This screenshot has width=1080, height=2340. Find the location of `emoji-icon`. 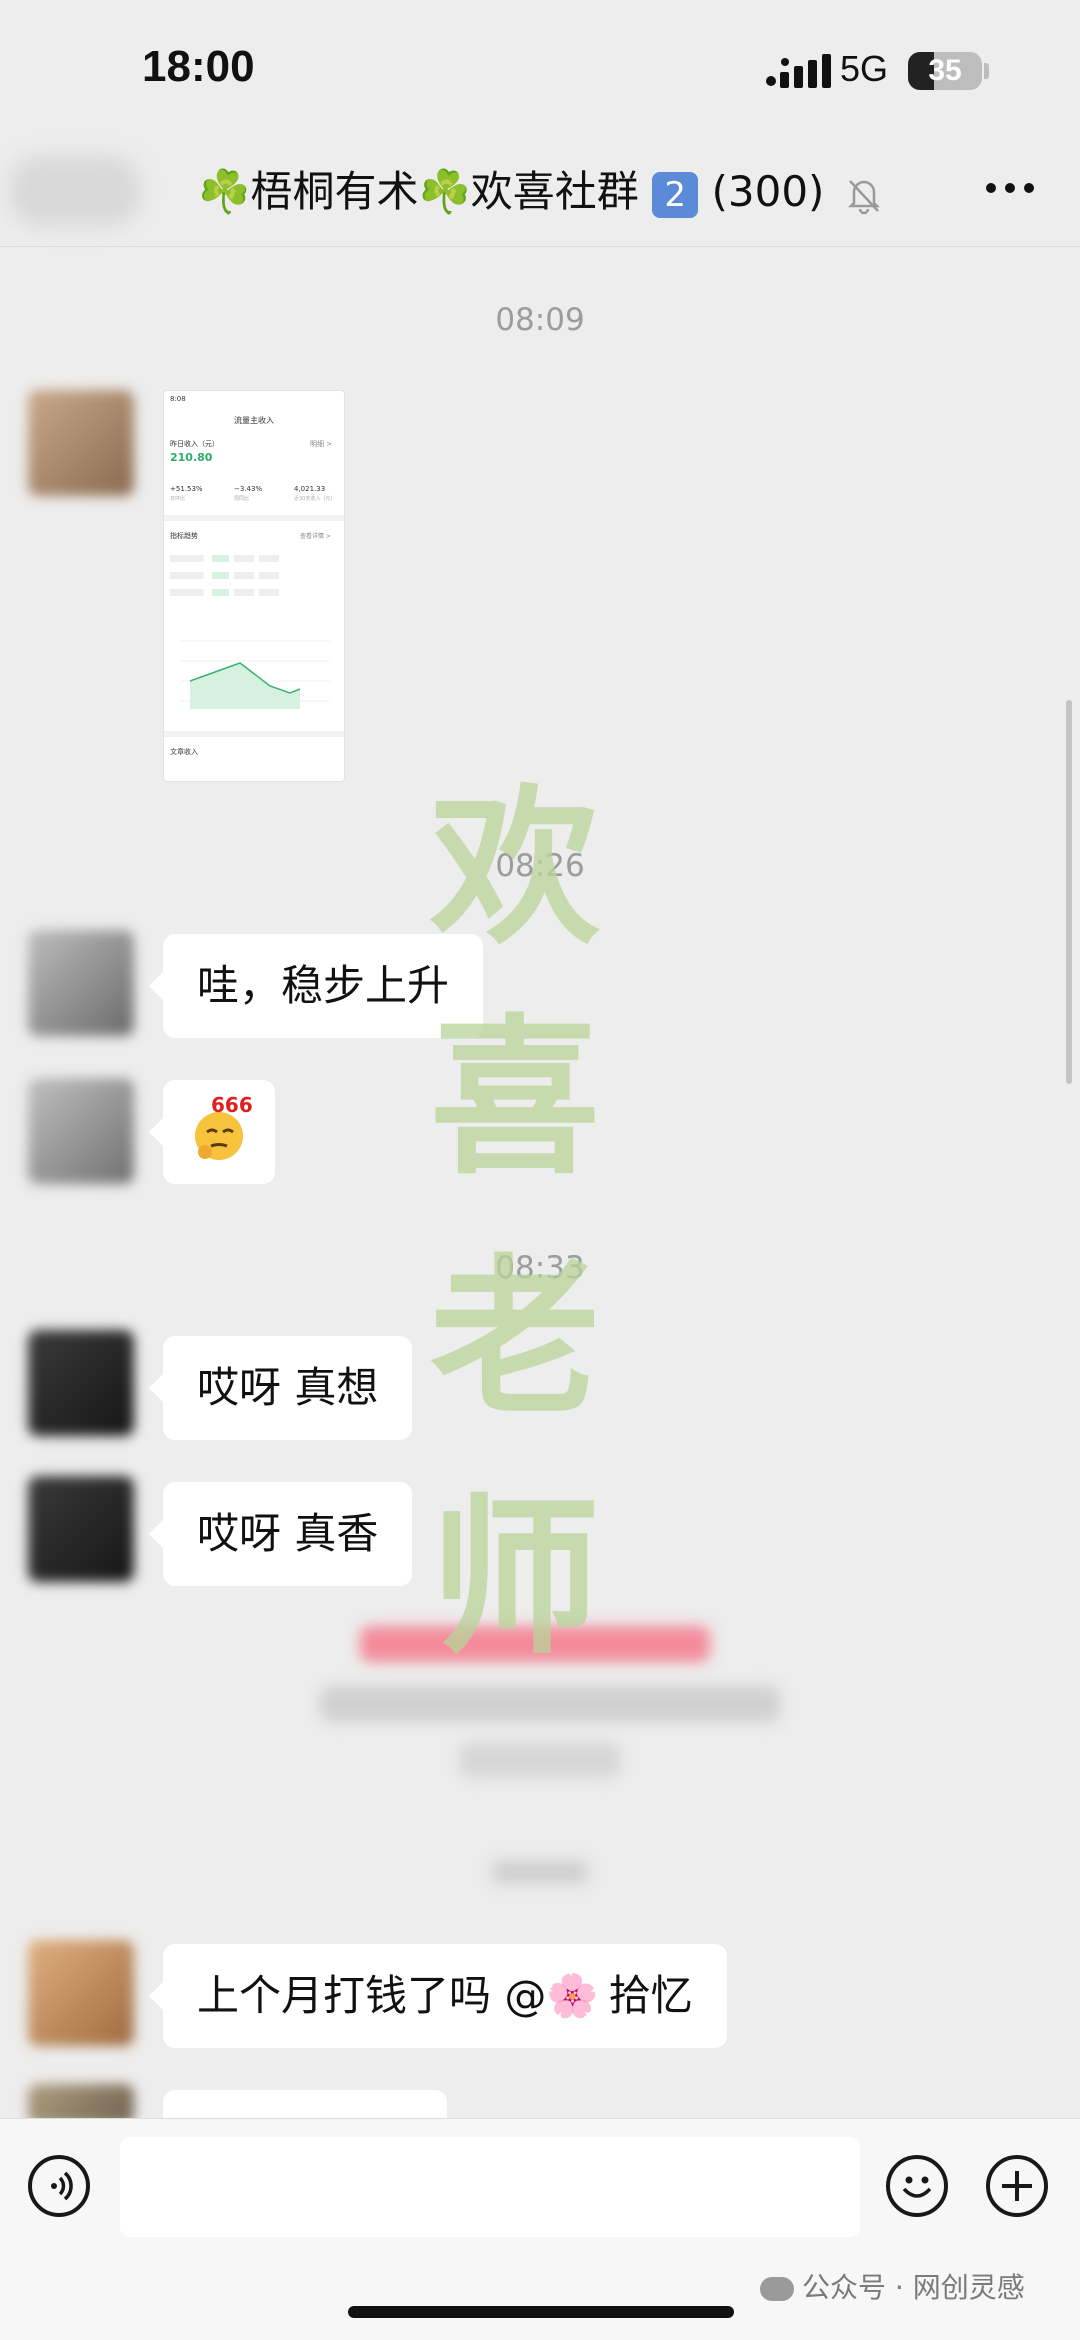

emoji-icon is located at coordinates (917, 2187).